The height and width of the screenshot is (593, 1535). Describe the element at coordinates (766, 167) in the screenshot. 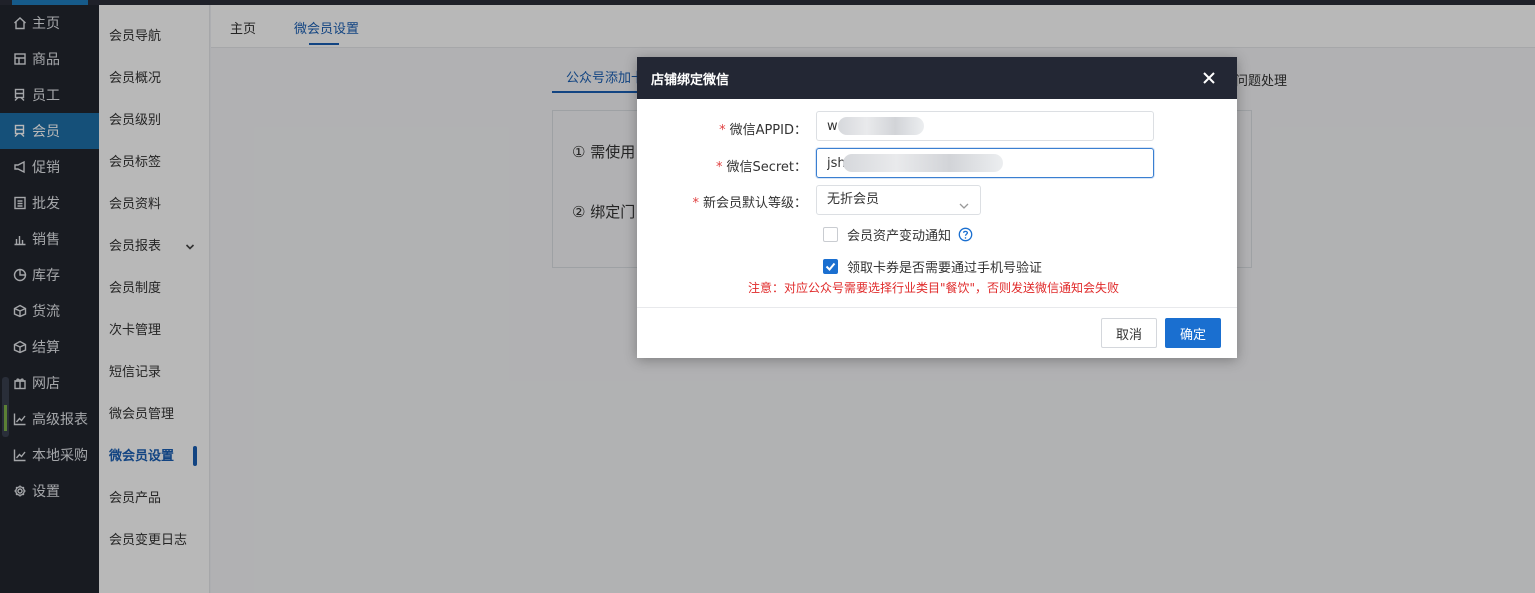

I see `secret-label-text: 微信Secret：` at that location.